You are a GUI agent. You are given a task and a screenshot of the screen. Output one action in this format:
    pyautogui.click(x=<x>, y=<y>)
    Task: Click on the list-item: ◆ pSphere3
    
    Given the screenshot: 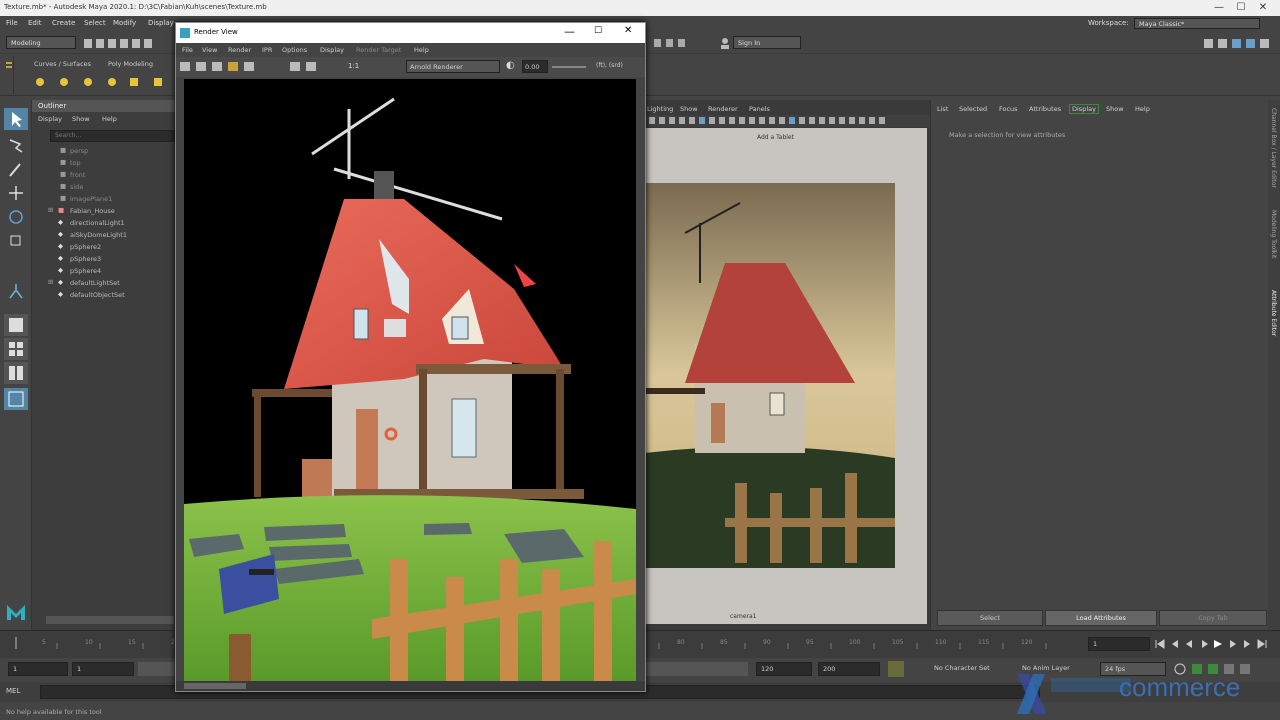 What is the action you would take?
    pyautogui.click(x=102, y=260)
    